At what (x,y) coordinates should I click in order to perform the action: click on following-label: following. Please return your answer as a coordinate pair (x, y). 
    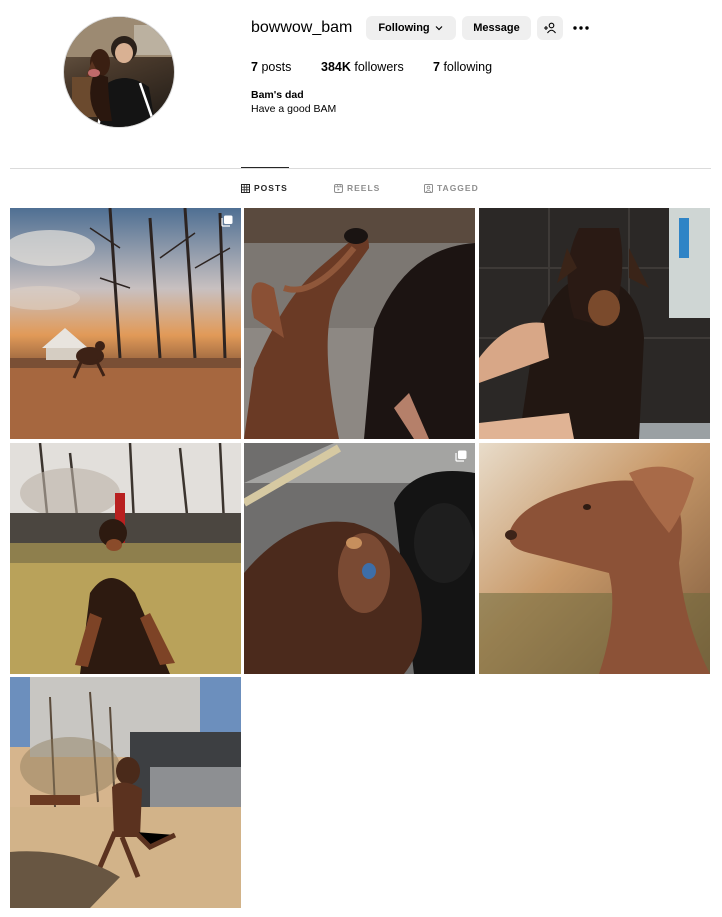
    Looking at the image, I should click on (468, 67).